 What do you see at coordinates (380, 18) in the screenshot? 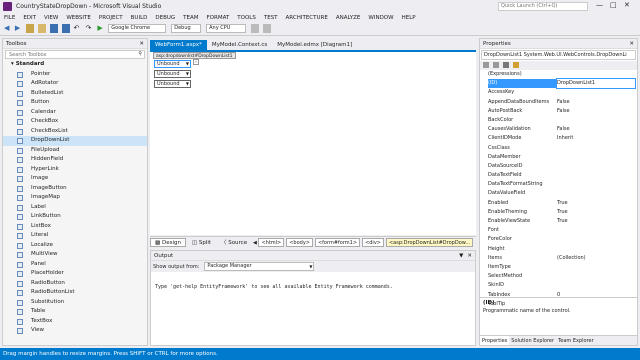
I see `menu-window: WINDOW` at bounding box center [380, 18].